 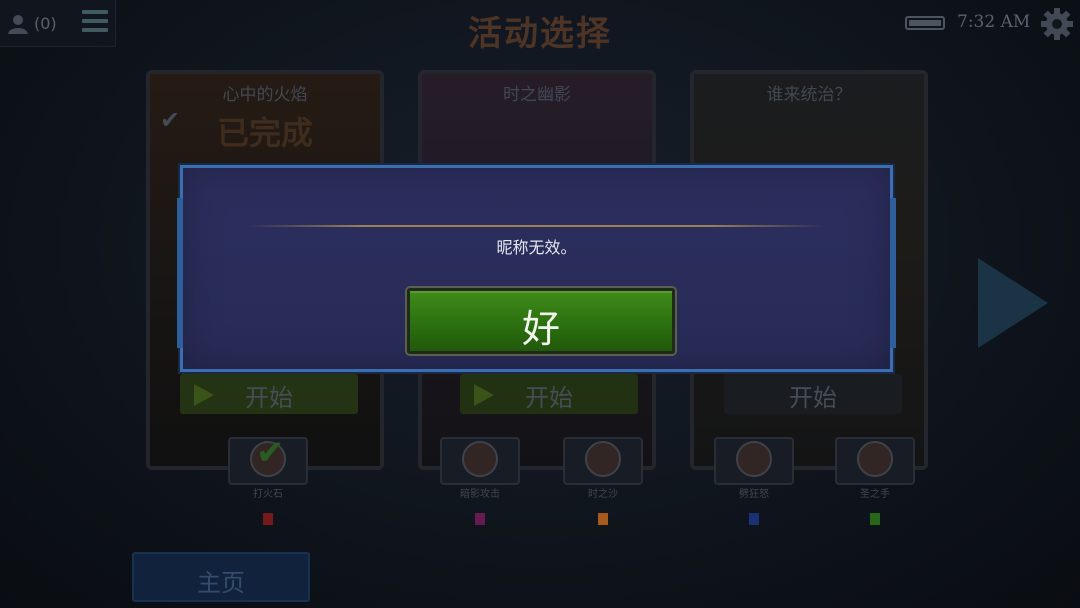 What do you see at coordinates (180, 273) in the screenshot?
I see `dialog-frame-left` at bounding box center [180, 273].